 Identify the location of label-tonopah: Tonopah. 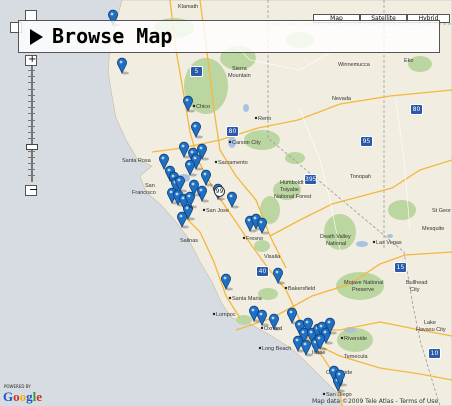
(360, 177).